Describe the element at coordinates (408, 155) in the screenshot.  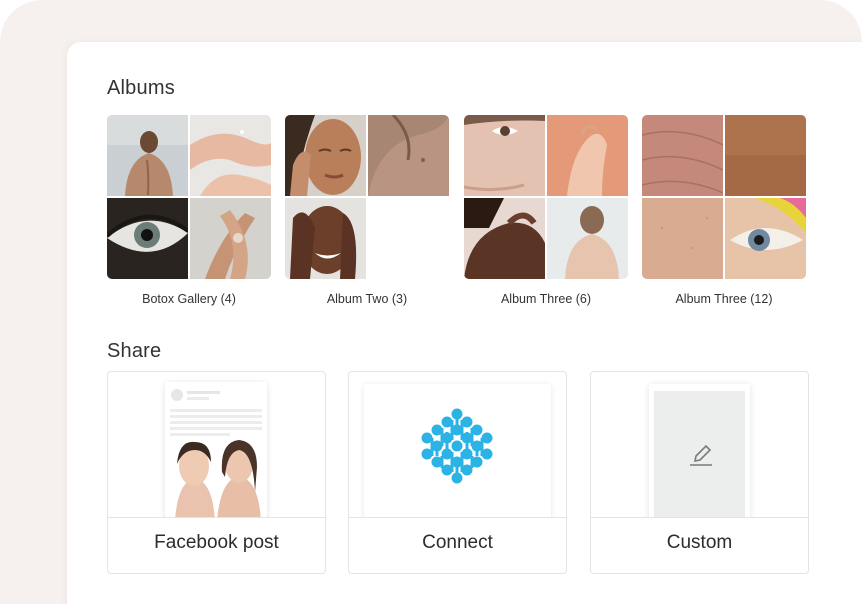
I see `album-photo-shoulder` at that location.